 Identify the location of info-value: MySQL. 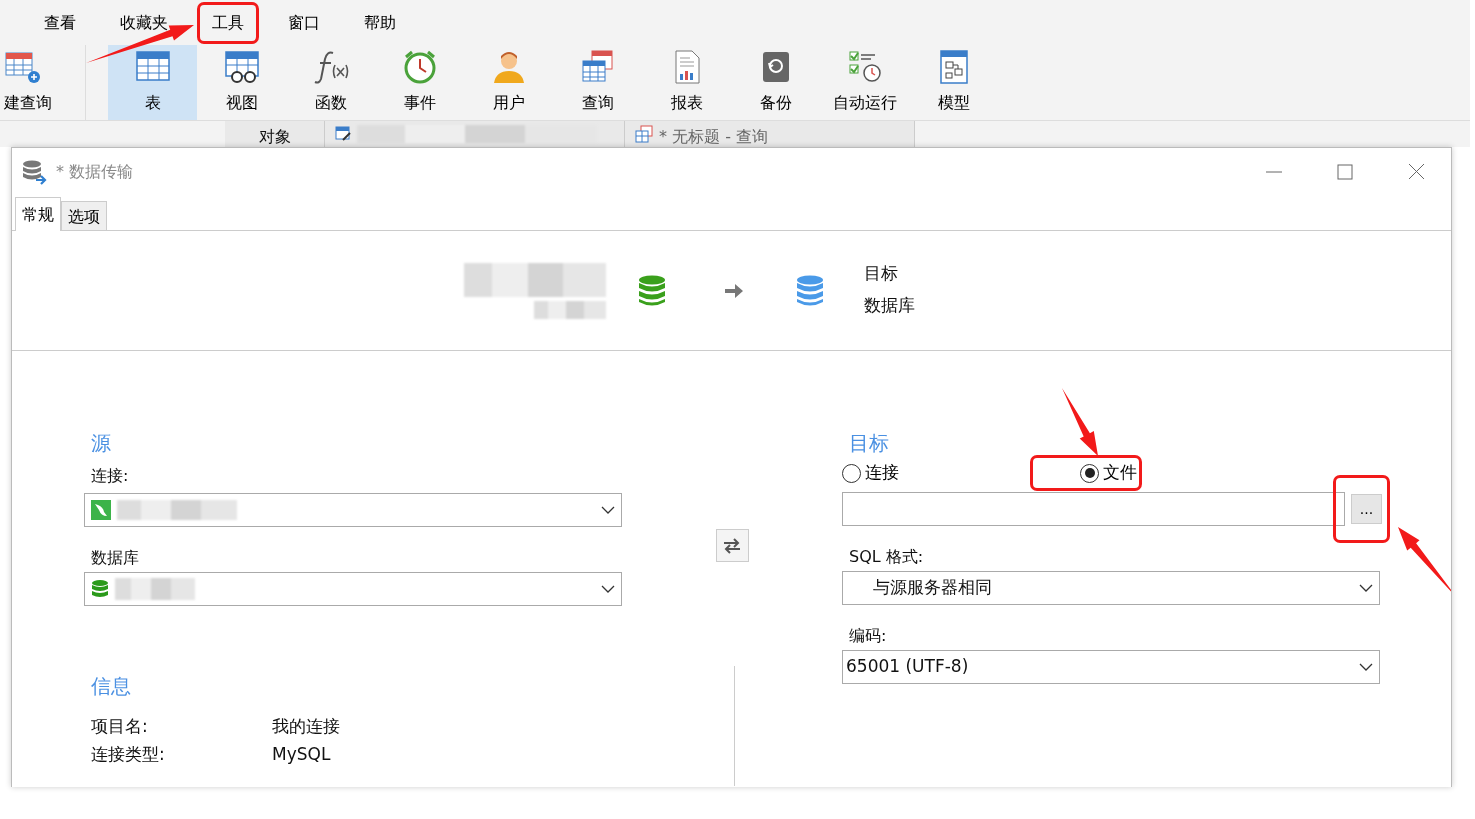
(301, 754).